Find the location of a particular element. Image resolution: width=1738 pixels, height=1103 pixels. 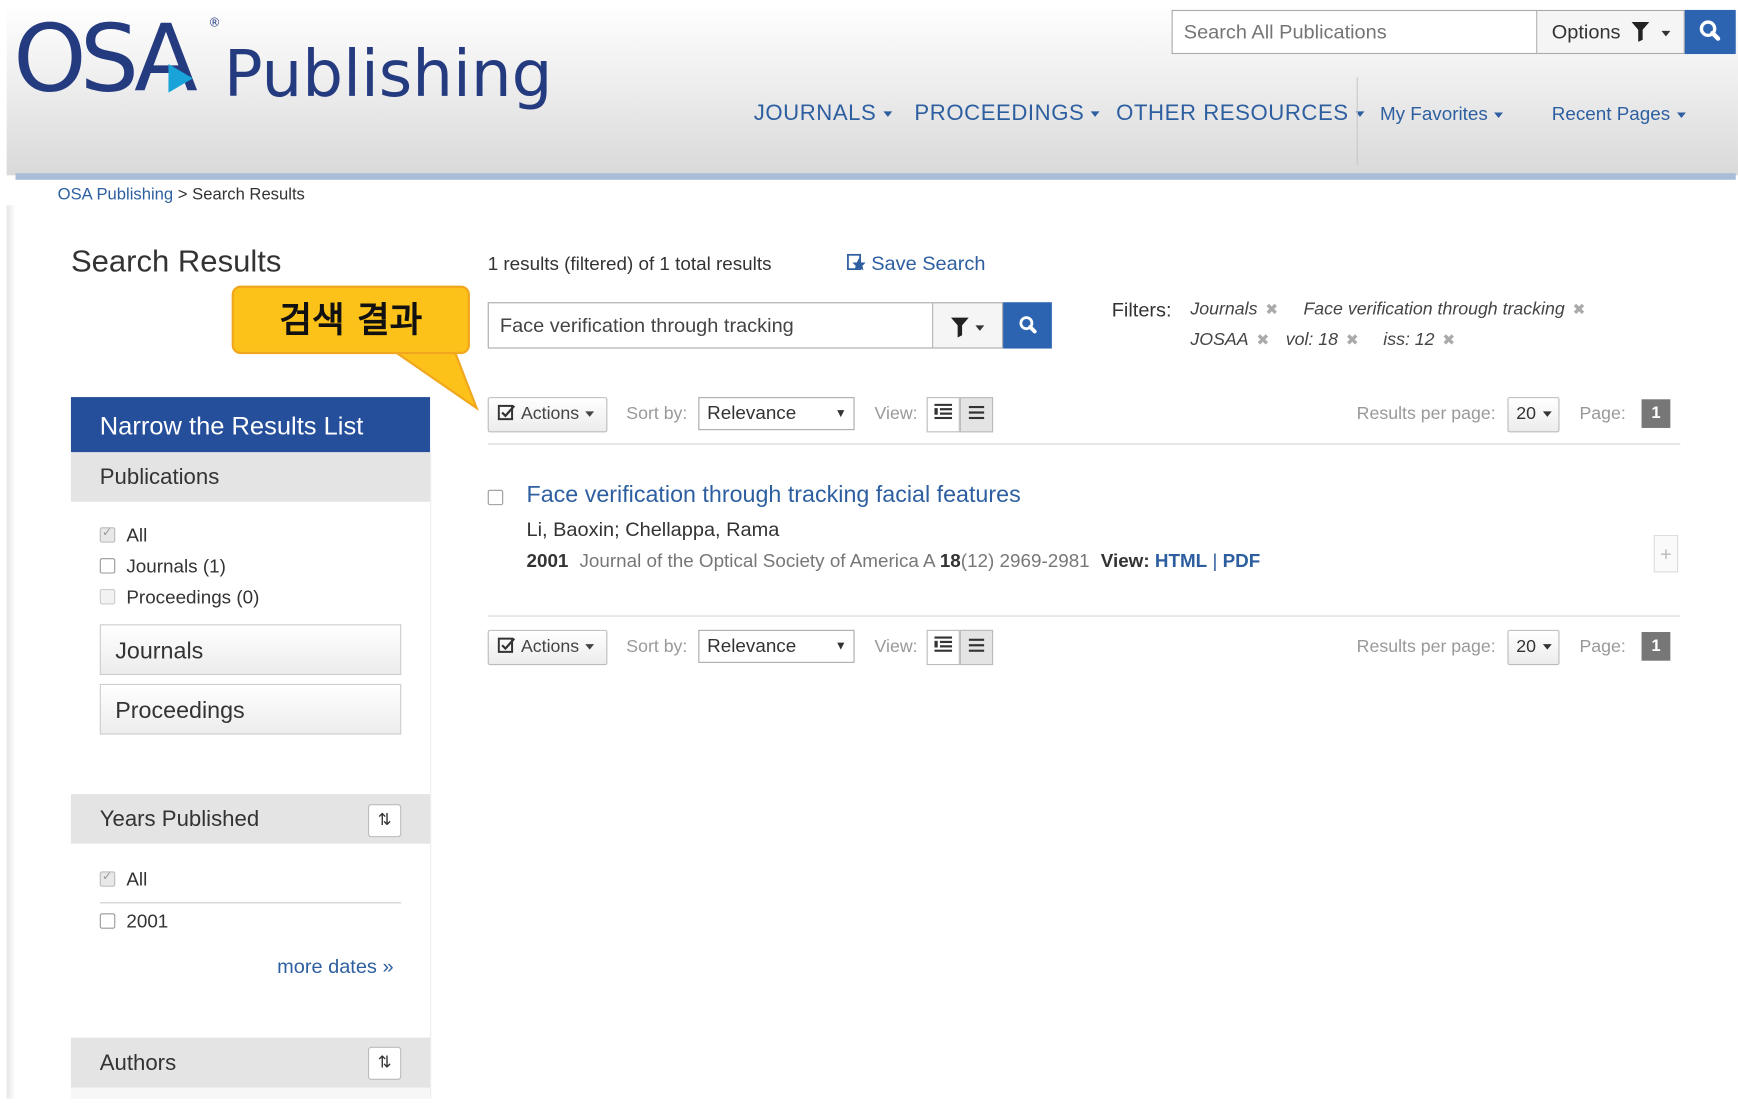

nav-other-resources: OTHER RESOURCES is located at coordinates (1240, 113).